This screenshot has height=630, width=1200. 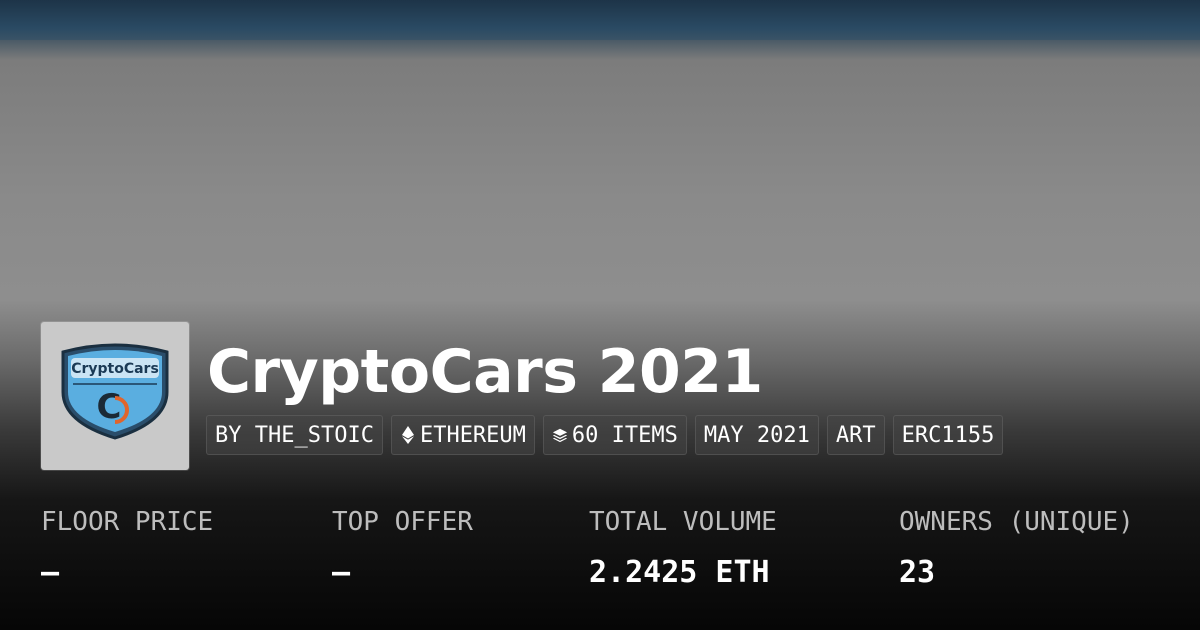 I want to click on collection-logo: CryptoCars C, so click(x=115, y=396).